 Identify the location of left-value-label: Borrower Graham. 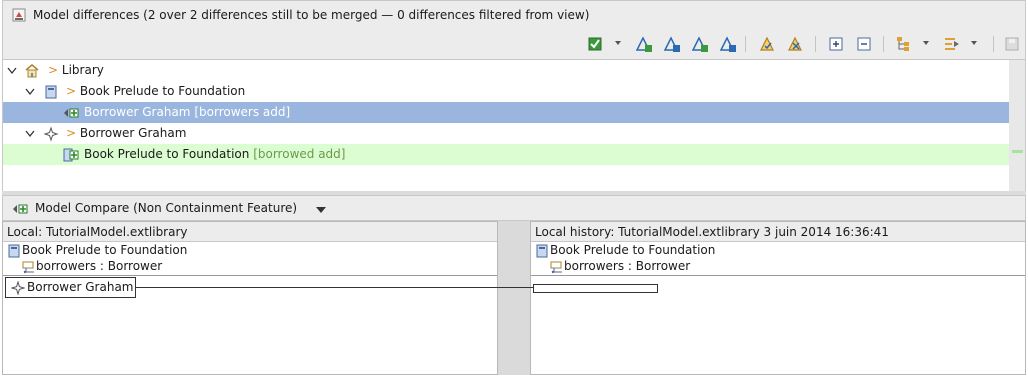
(80, 287).